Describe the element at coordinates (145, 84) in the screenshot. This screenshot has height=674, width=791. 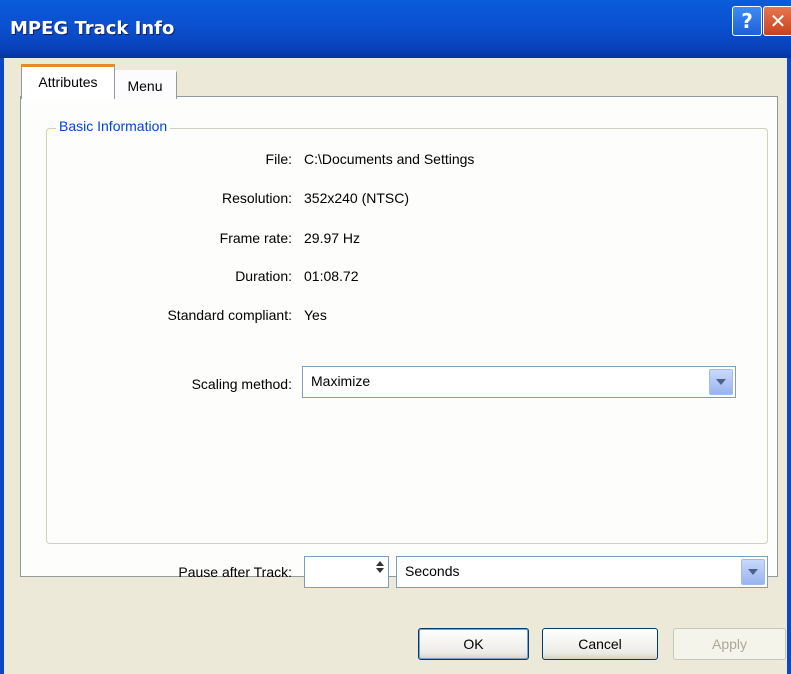
I see `tab-menu: Menu` at that location.